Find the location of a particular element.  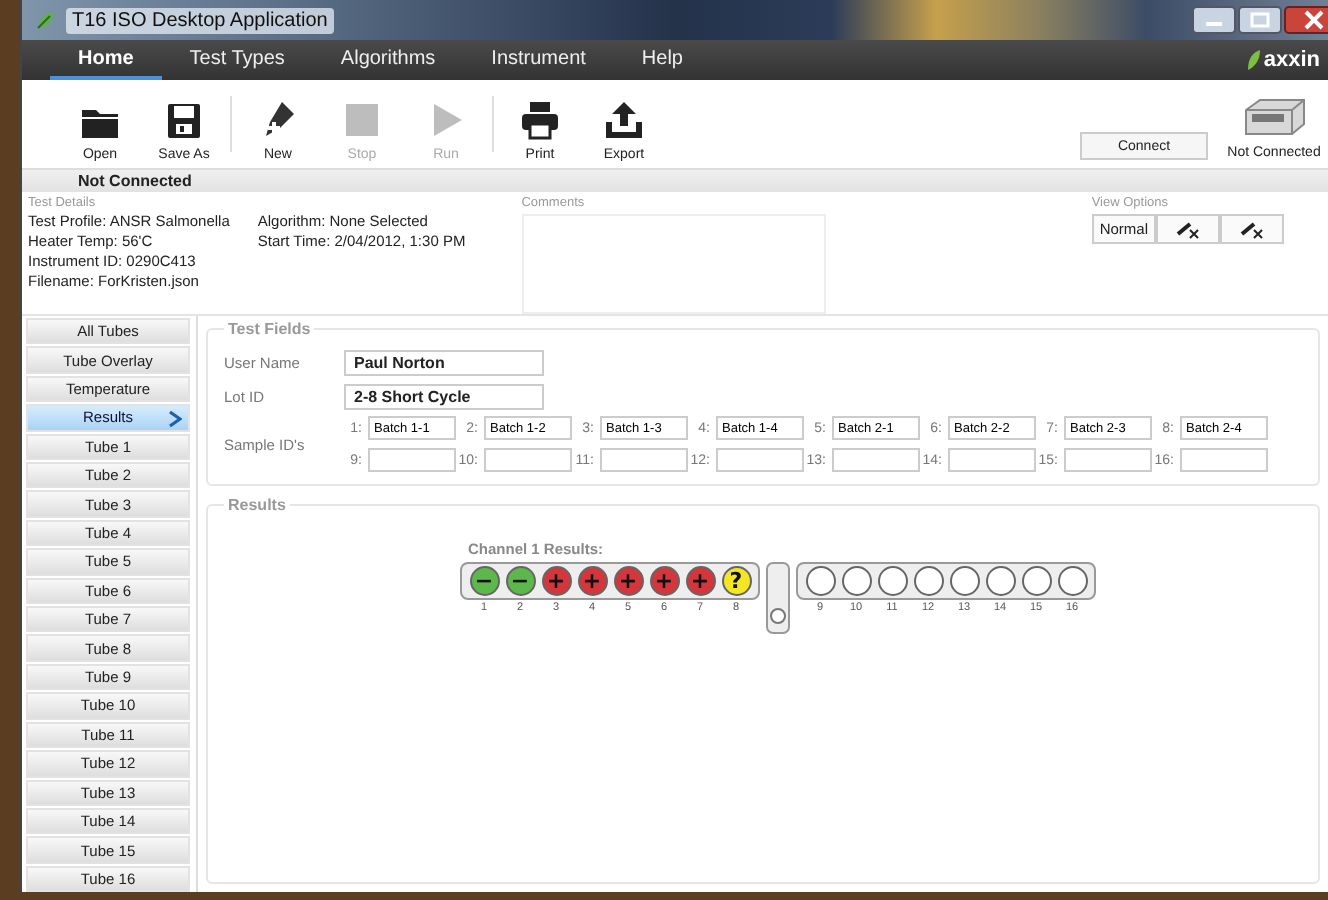

square-icon is located at coordinates (362, 120).